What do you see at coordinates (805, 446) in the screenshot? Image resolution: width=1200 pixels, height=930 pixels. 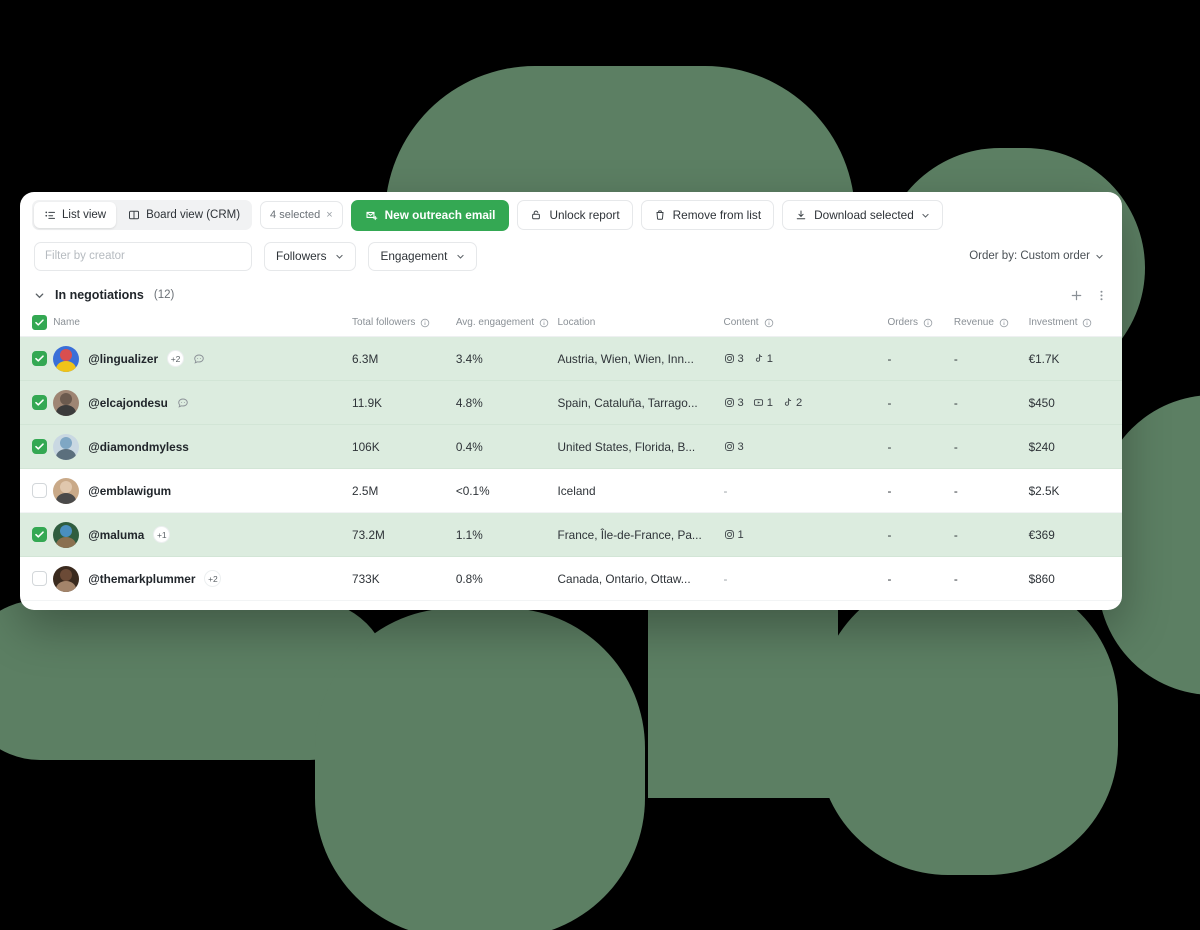 I see `content-cell: 3` at bounding box center [805, 446].